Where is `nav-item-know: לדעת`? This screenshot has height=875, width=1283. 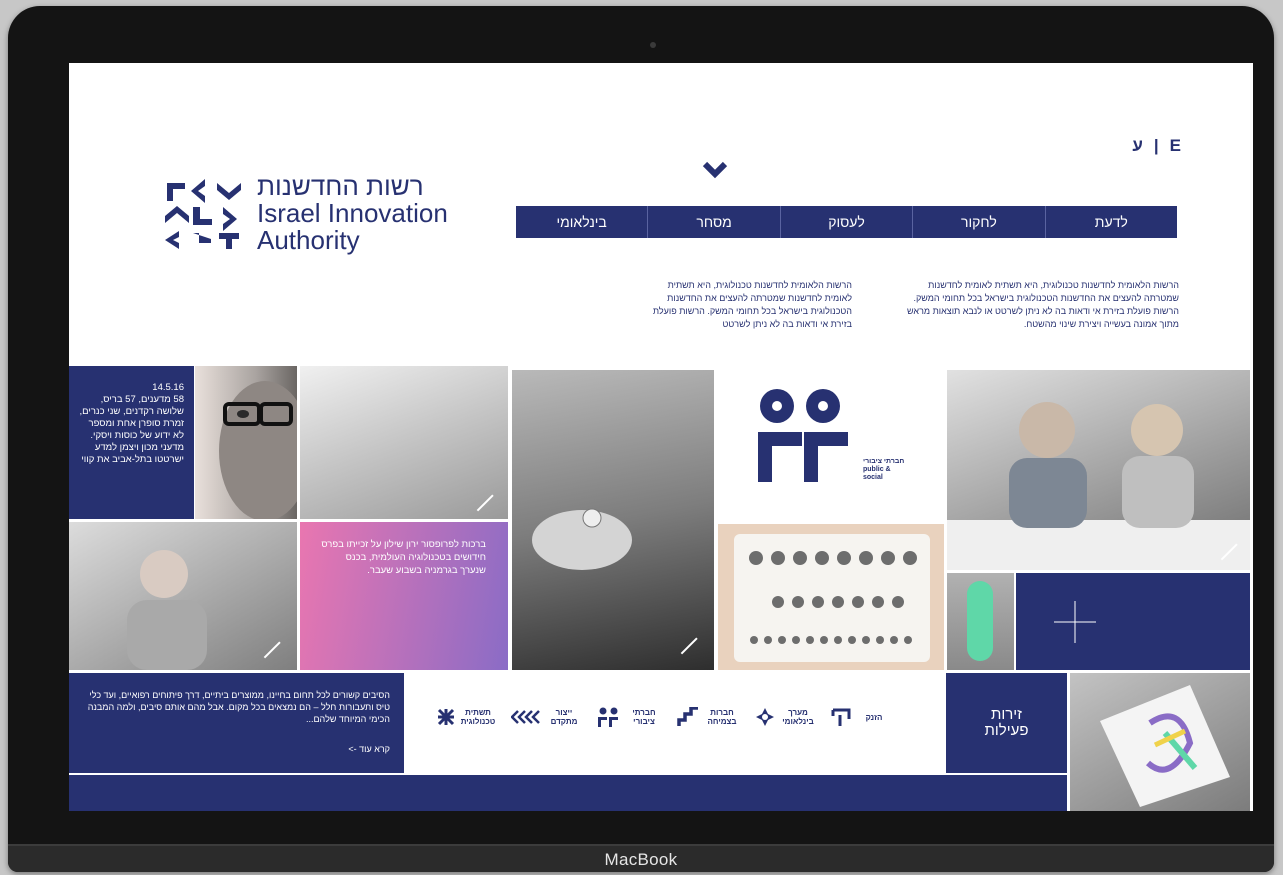 nav-item-know: לדעת is located at coordinates (1110, 222).